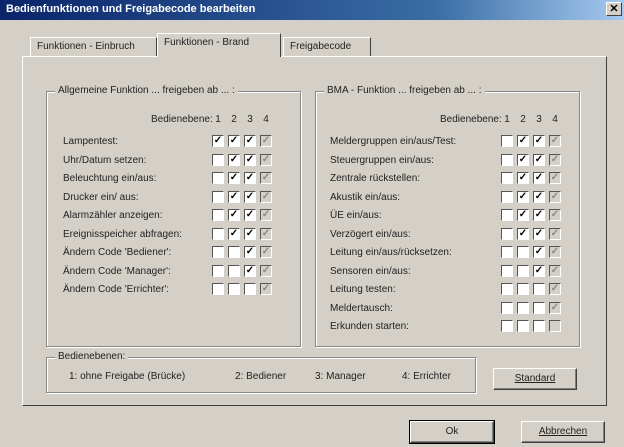 Image resolution: width=624 pixels, height=447 pixels. Describe the element at coordinates (250, 119) in the screenshot. I see `general-level-3-header: 3` at that location.